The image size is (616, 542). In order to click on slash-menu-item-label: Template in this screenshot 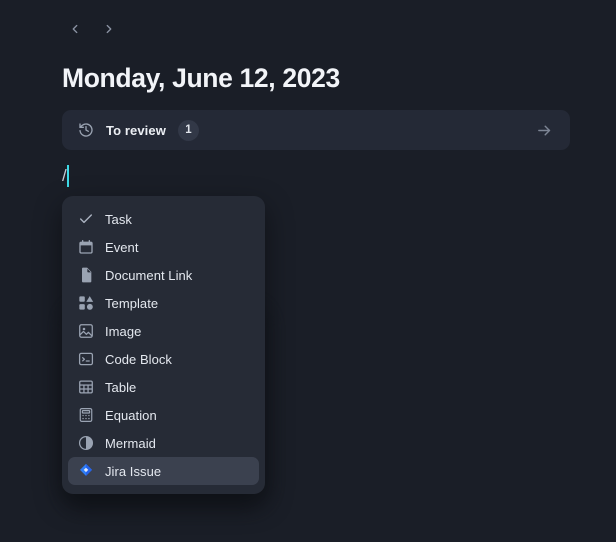, I will do `click(132, 303)`.